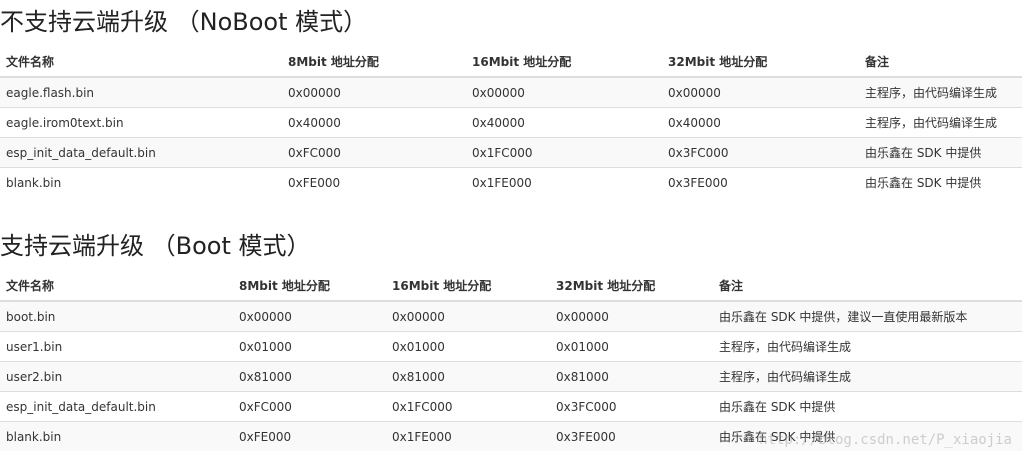 This screenshot has height=458, width=1022. I want to click on noboot-section-title: 不支持云端升级 （NoBoot 模式）, so click(184, 22).